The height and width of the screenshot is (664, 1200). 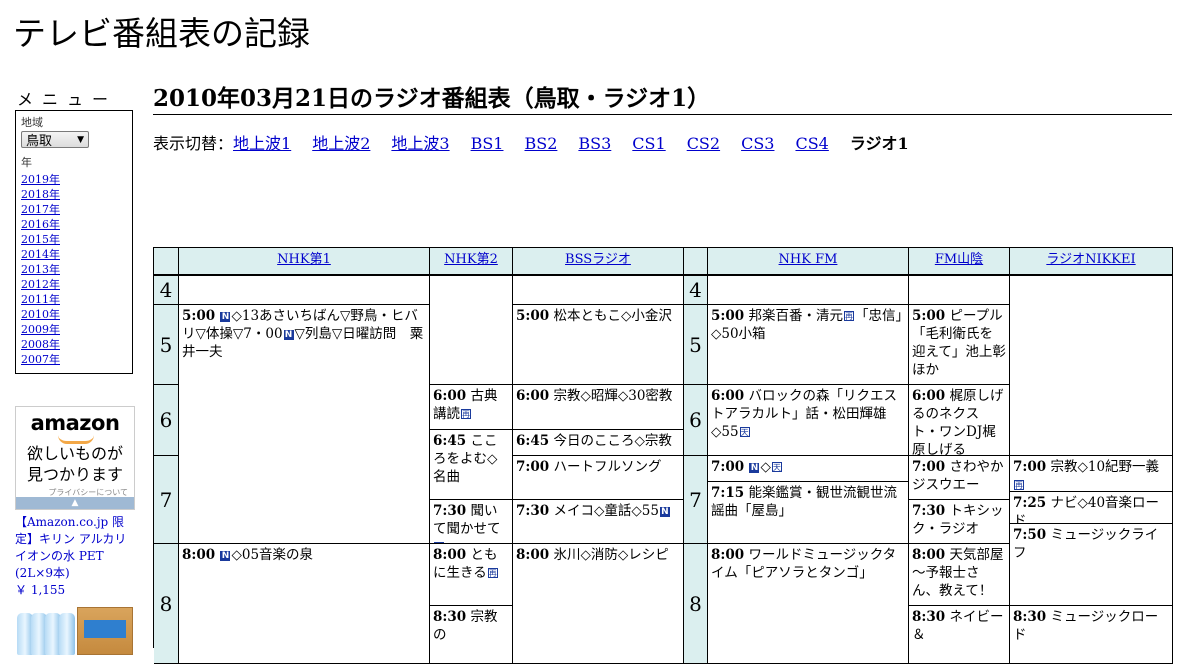 What do you see at coordinates (75, 503) in the screenshot?
I see `chevron-up-icon: ▲` at bounding box center [75, 503].